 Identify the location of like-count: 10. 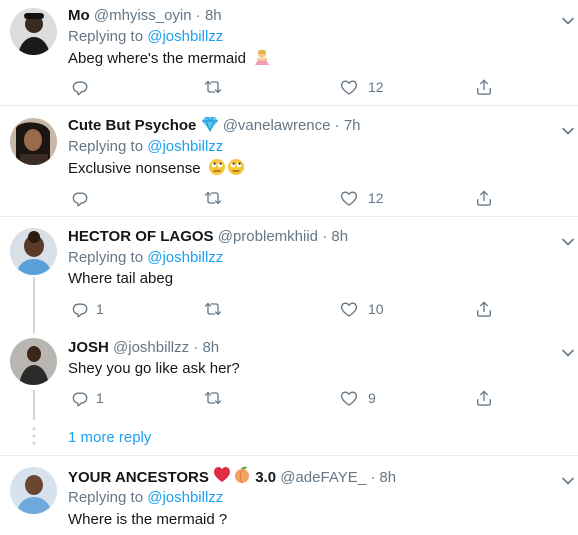
(376, 309).